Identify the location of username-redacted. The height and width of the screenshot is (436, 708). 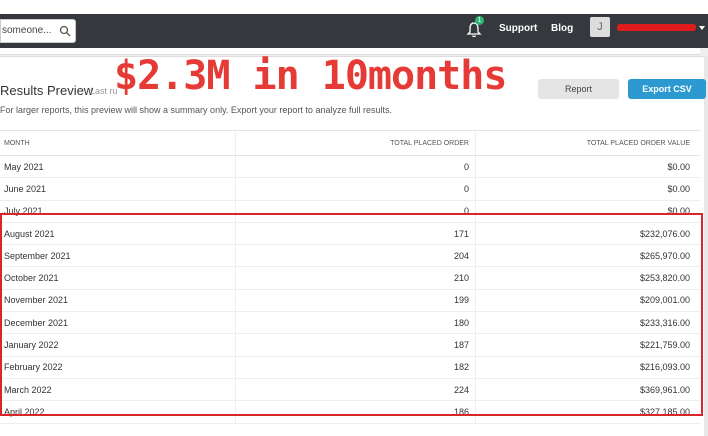
(656, 27).